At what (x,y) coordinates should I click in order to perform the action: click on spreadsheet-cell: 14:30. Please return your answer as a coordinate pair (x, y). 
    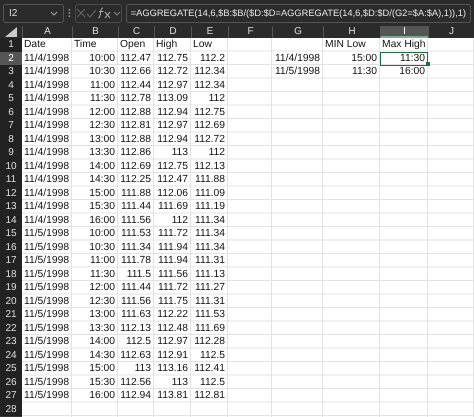
    Looking at the image, I should click on (95, 355).